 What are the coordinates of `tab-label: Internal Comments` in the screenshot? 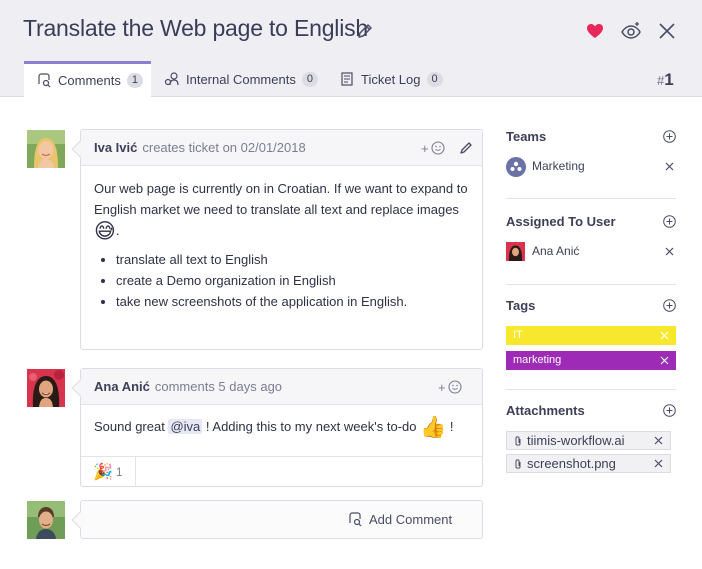 It's located at (241, 79).